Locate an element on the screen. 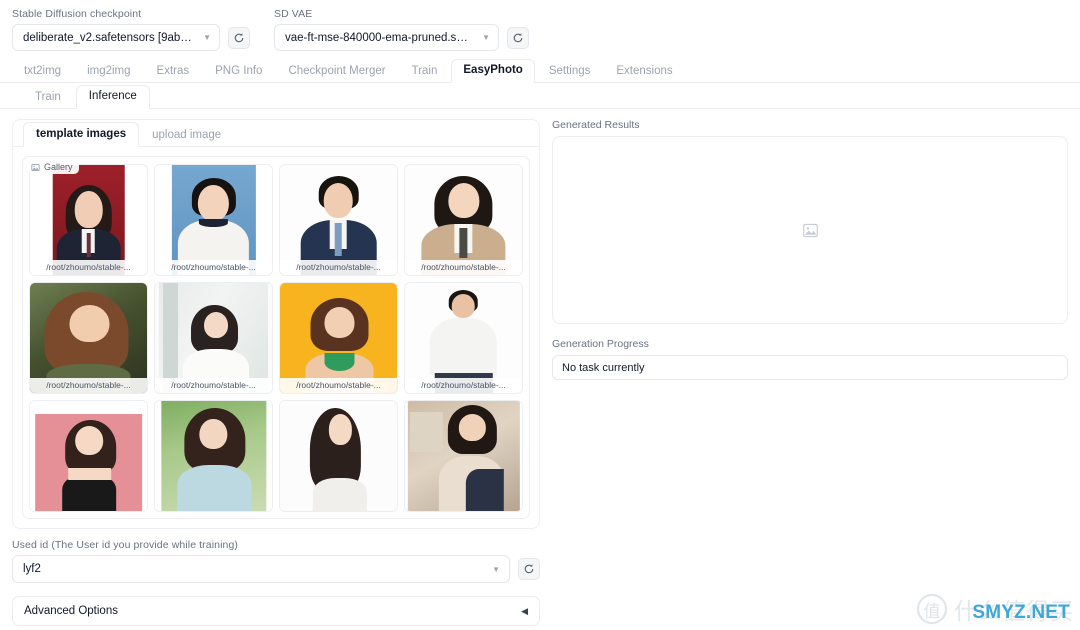 The width and height of the screenshot is (1080, 630). used-id-select: lyf2 ▼ is located at coordinates (261, 569).